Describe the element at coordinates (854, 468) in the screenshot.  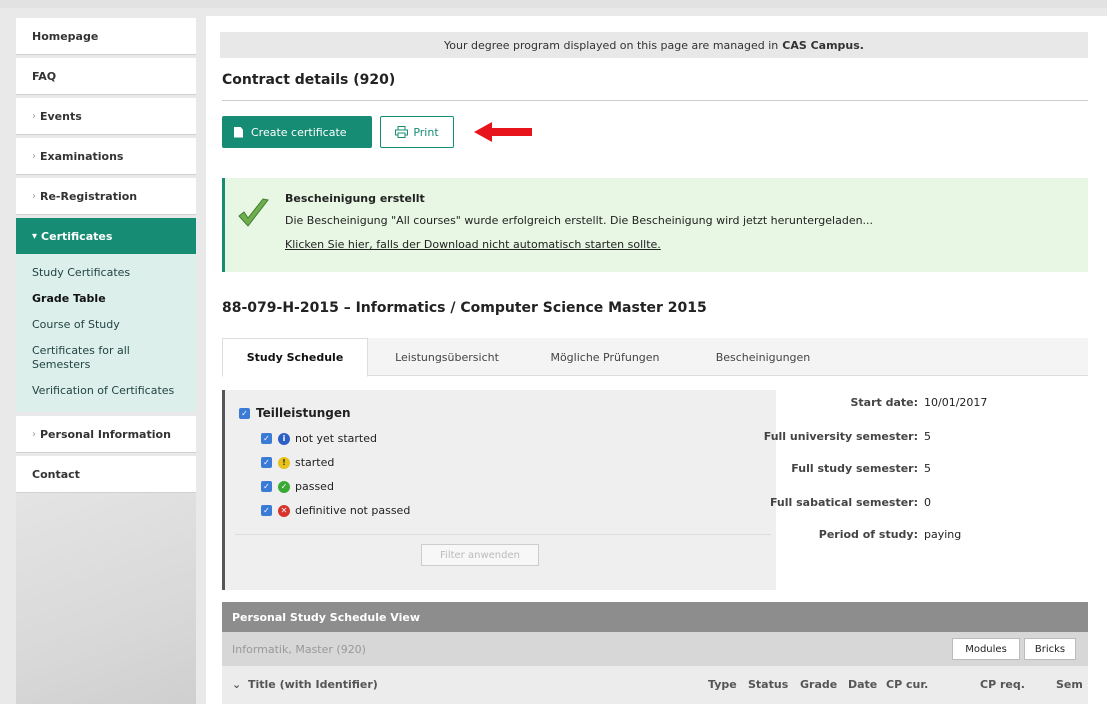
I see `meta-label: Full study semester:` at that location.